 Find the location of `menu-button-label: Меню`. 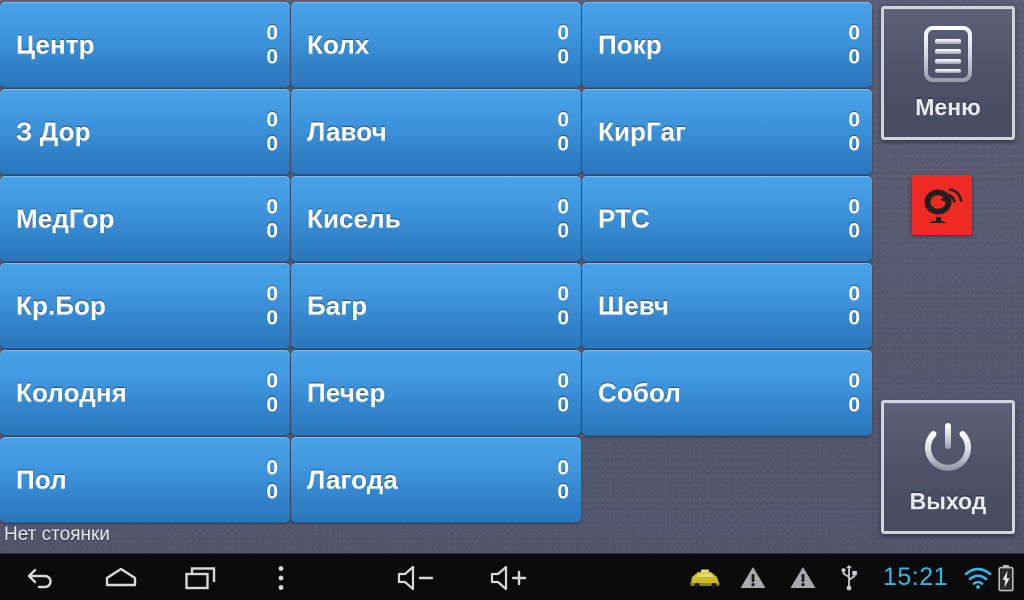

menu-button-label: Меню is located at coordinates (948, 107).